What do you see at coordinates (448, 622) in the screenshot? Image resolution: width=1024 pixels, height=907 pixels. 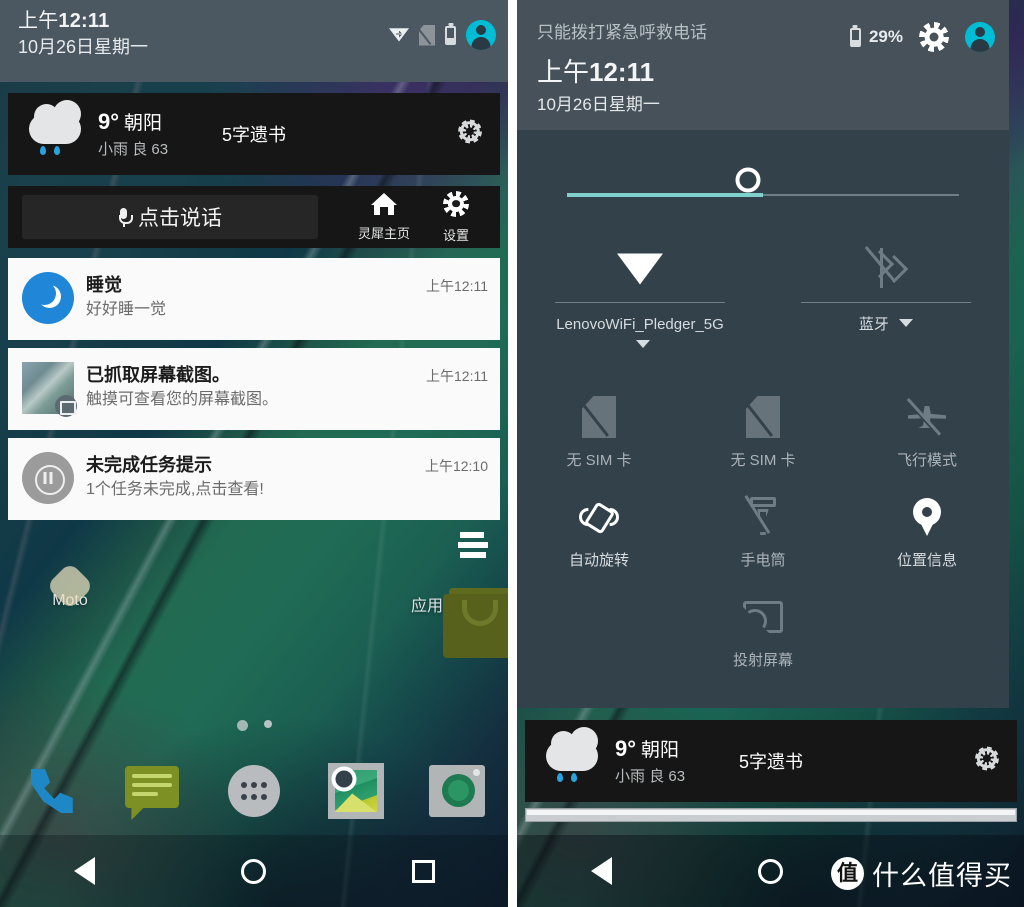 I see `app-icon-app-store: 应用中心` at bounding box center [448, 622].